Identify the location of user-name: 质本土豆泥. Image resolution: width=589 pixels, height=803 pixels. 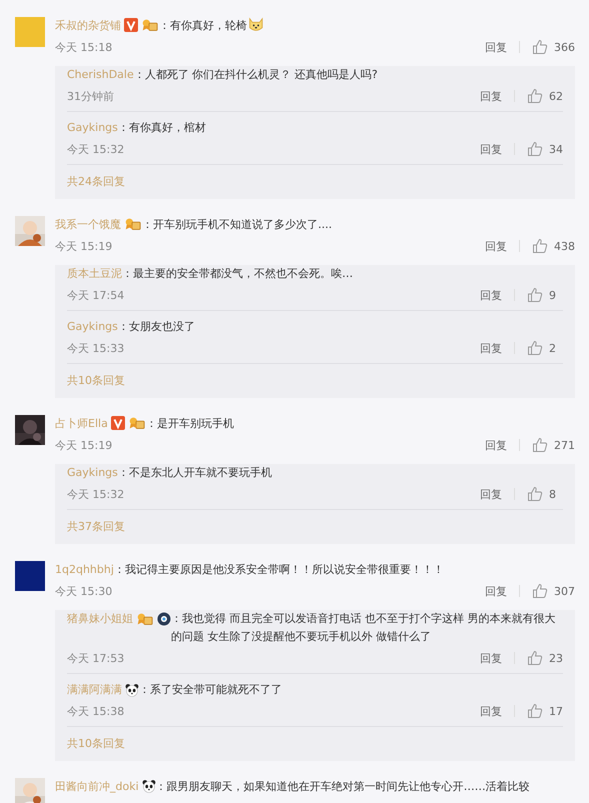
(94, 274).